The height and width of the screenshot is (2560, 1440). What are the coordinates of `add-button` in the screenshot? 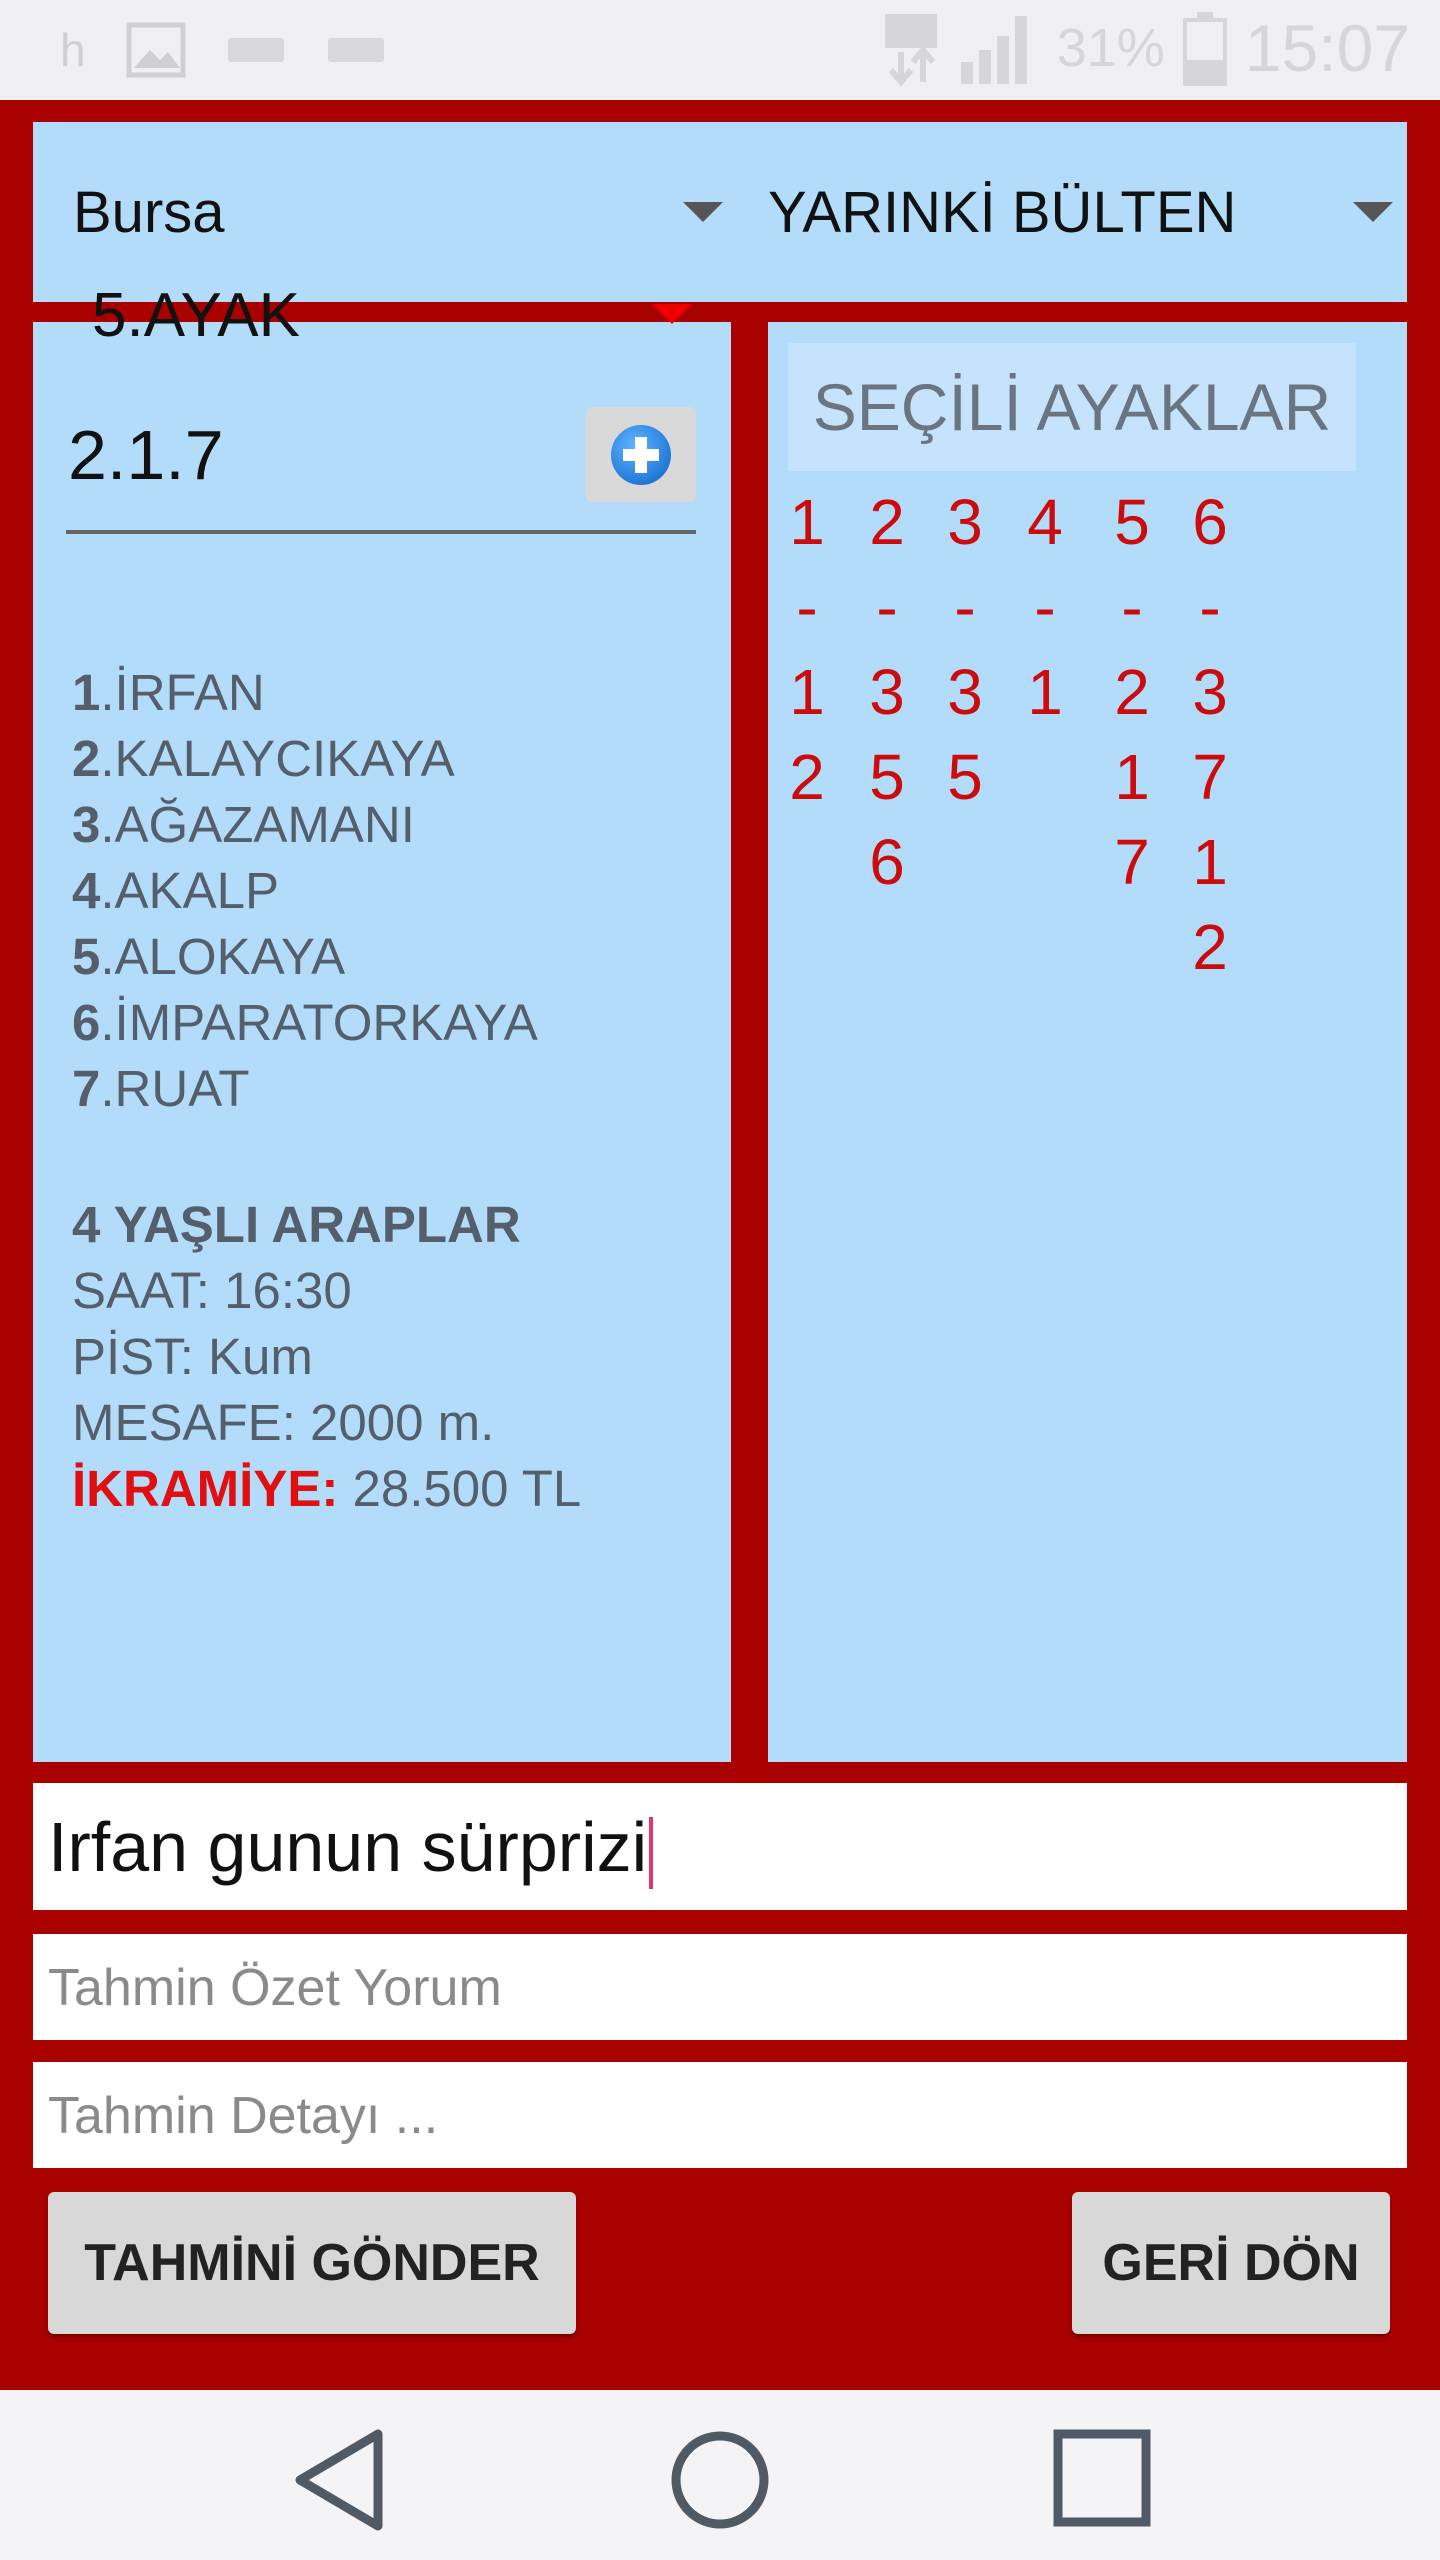 It's located at (641, 454).